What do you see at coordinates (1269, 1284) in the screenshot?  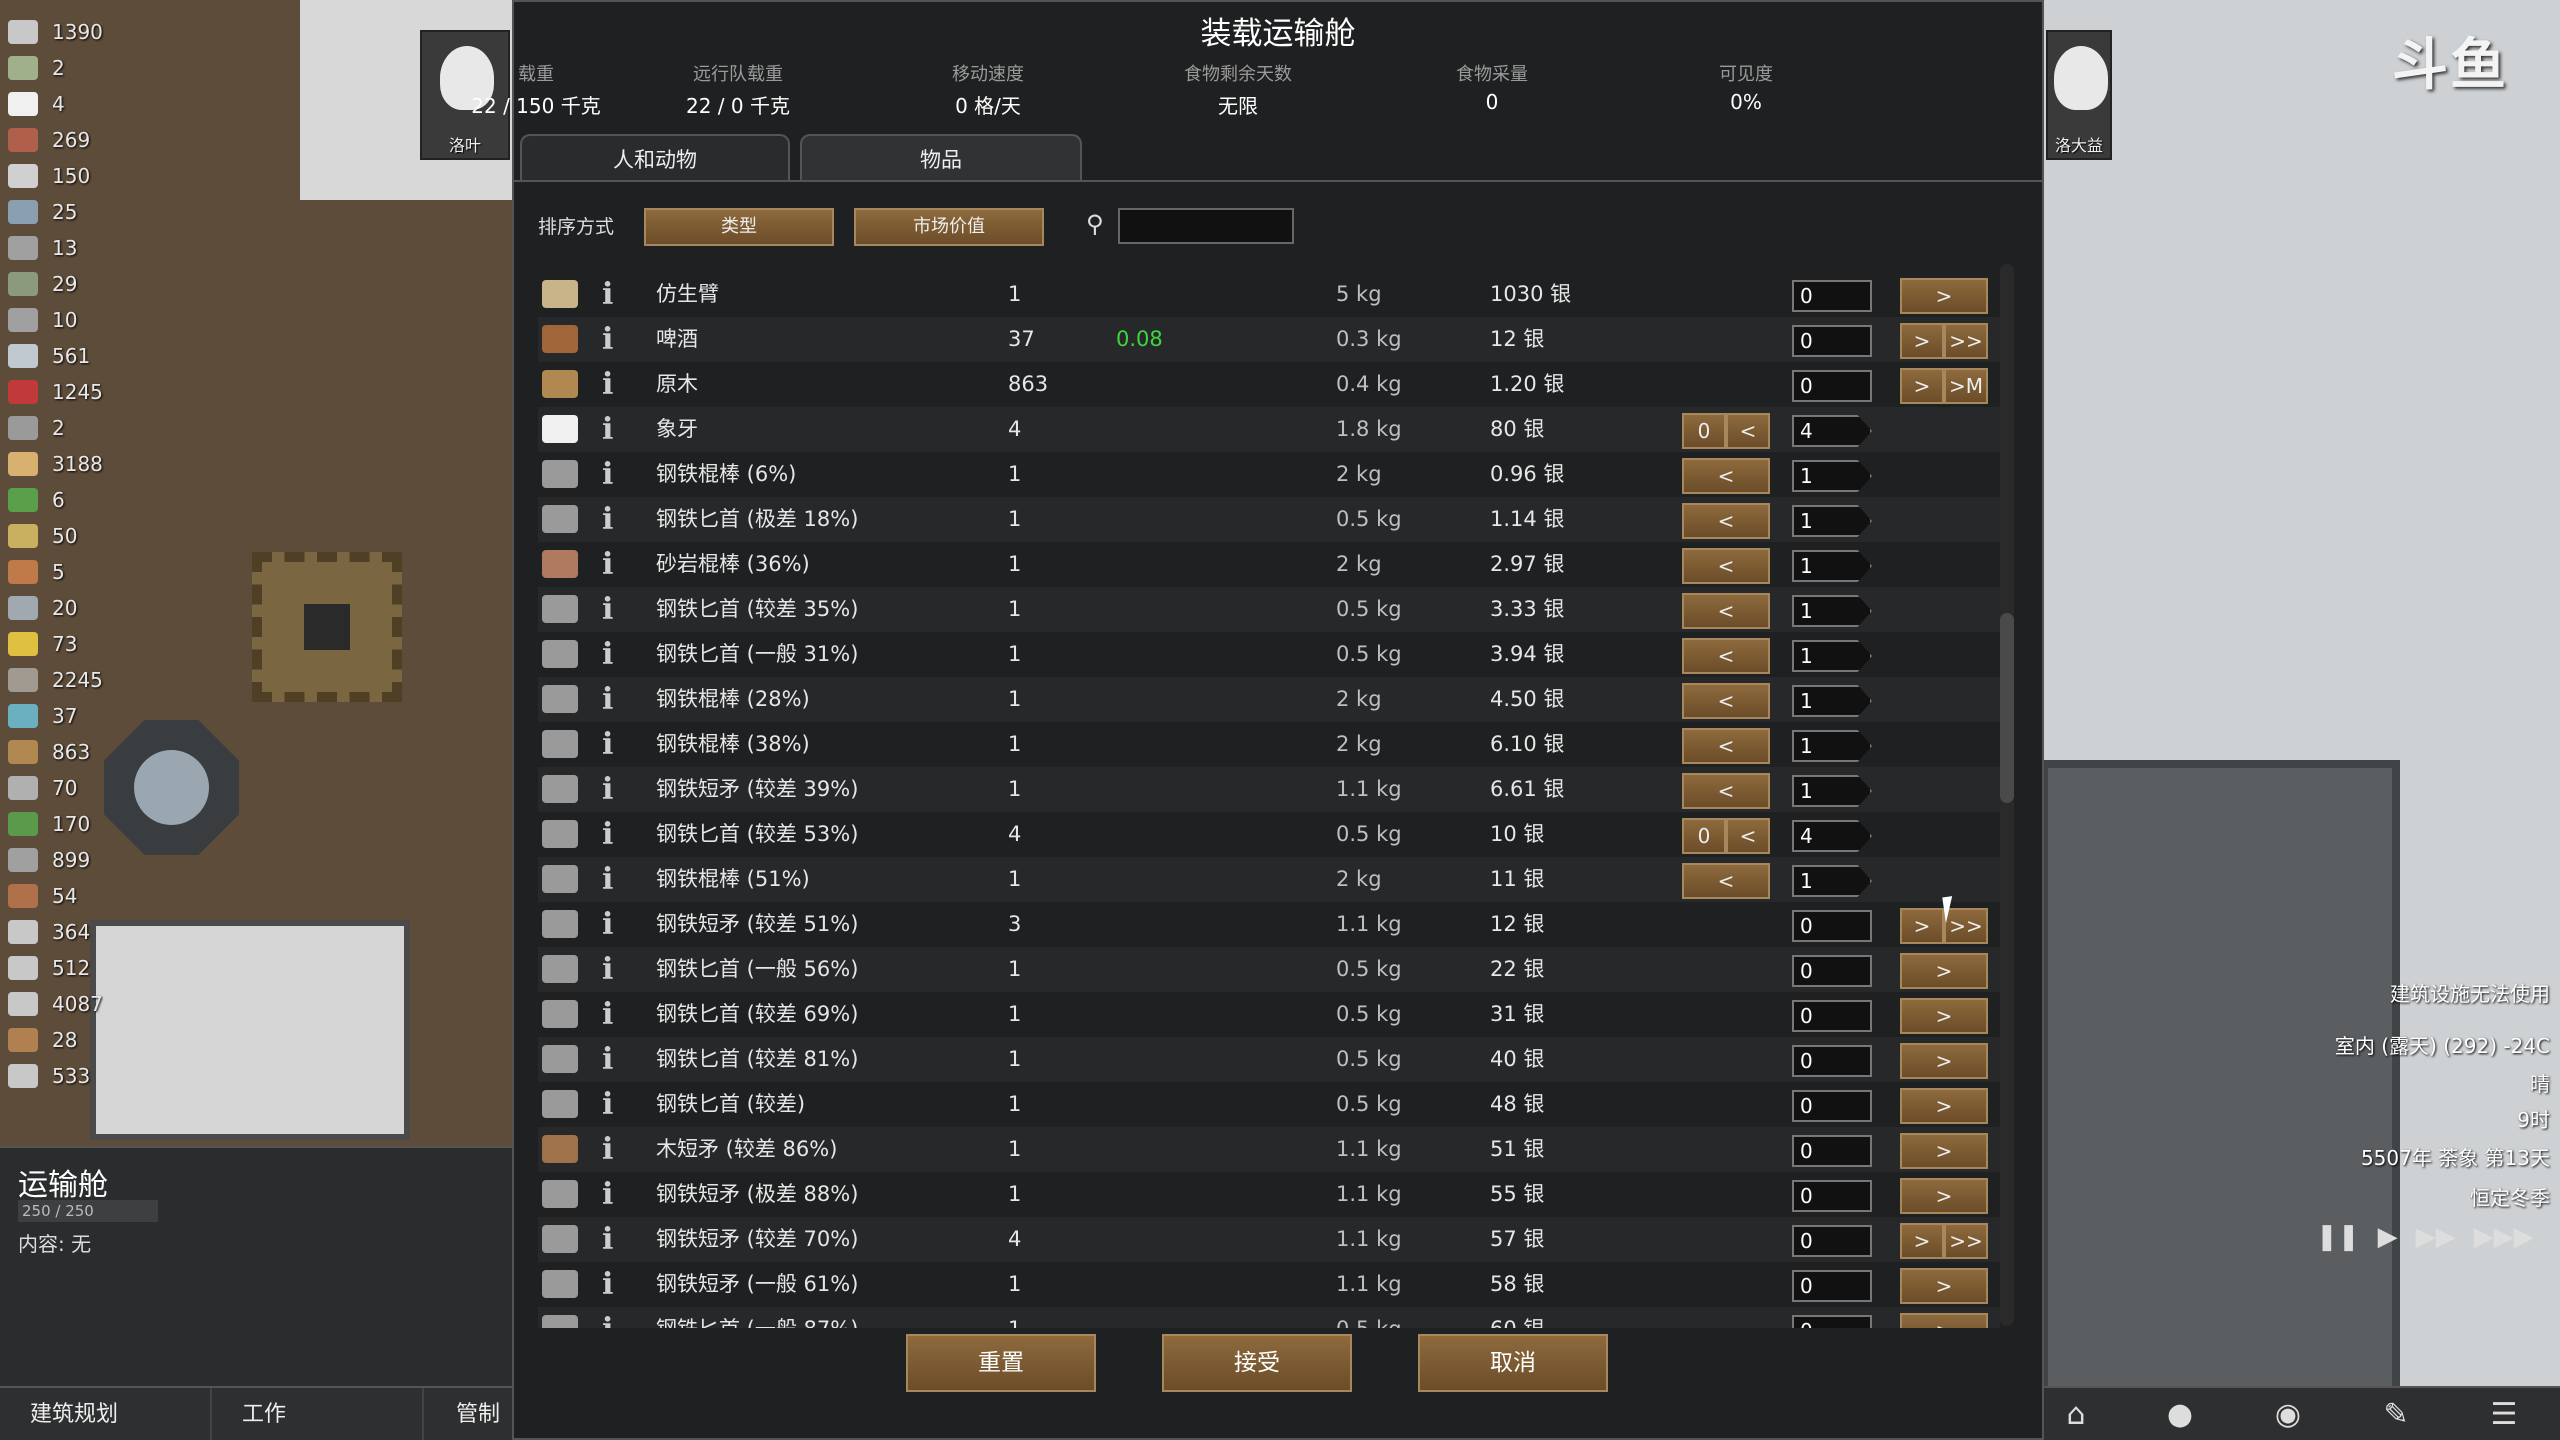 I see `item-row: i 钢铁短矛 (一般 61%) 1 1.1 kg 58 银 0 >` at bounding box center [1269, 1284].